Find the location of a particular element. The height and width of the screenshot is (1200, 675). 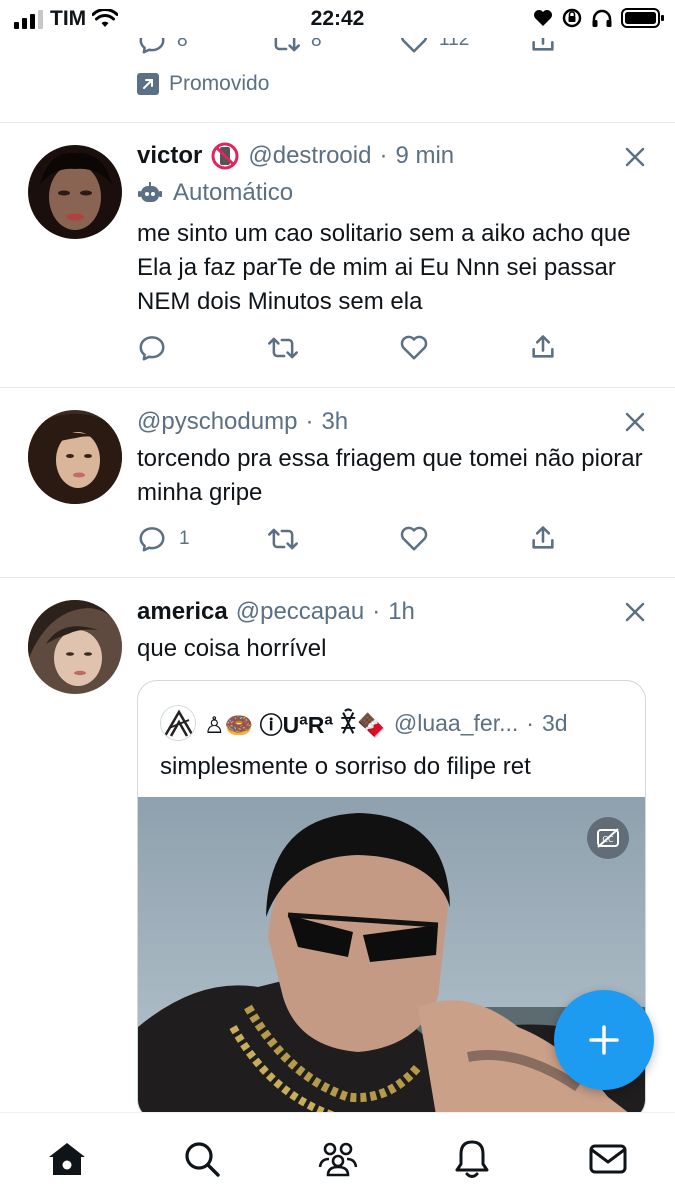

tweet-header: victor @destrooid · 9 min is located at coordinates (295, 156).